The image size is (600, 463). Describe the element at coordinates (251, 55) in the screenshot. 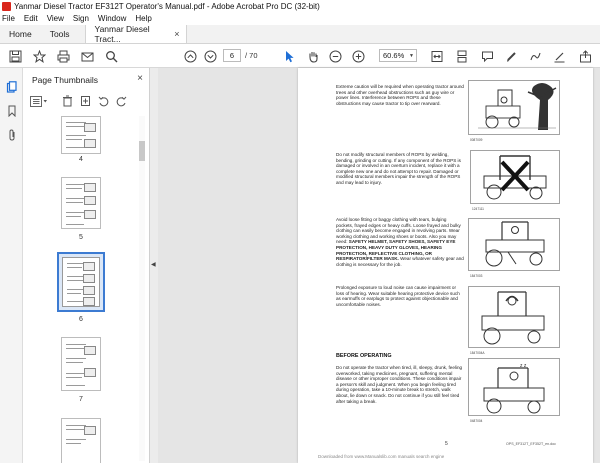

I see `page-total: / 70` at that location.